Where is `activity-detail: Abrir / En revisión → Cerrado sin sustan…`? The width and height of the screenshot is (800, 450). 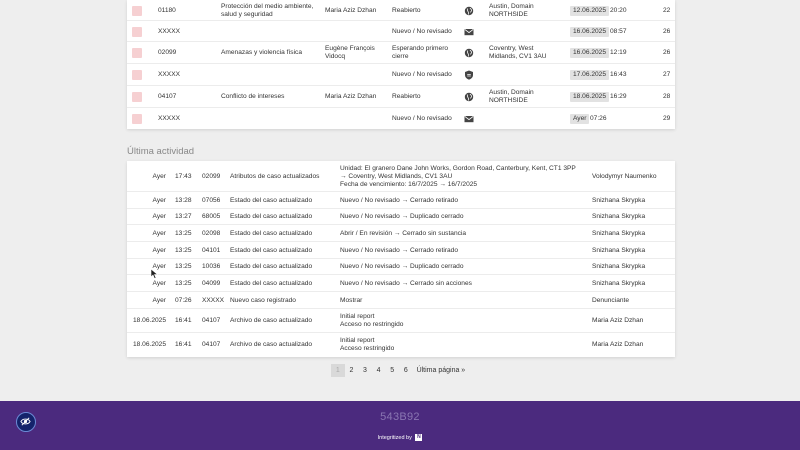
activity-detail: Abrir / En revisión → Cerrado sin sustan… is located at coordinates (460, 234).